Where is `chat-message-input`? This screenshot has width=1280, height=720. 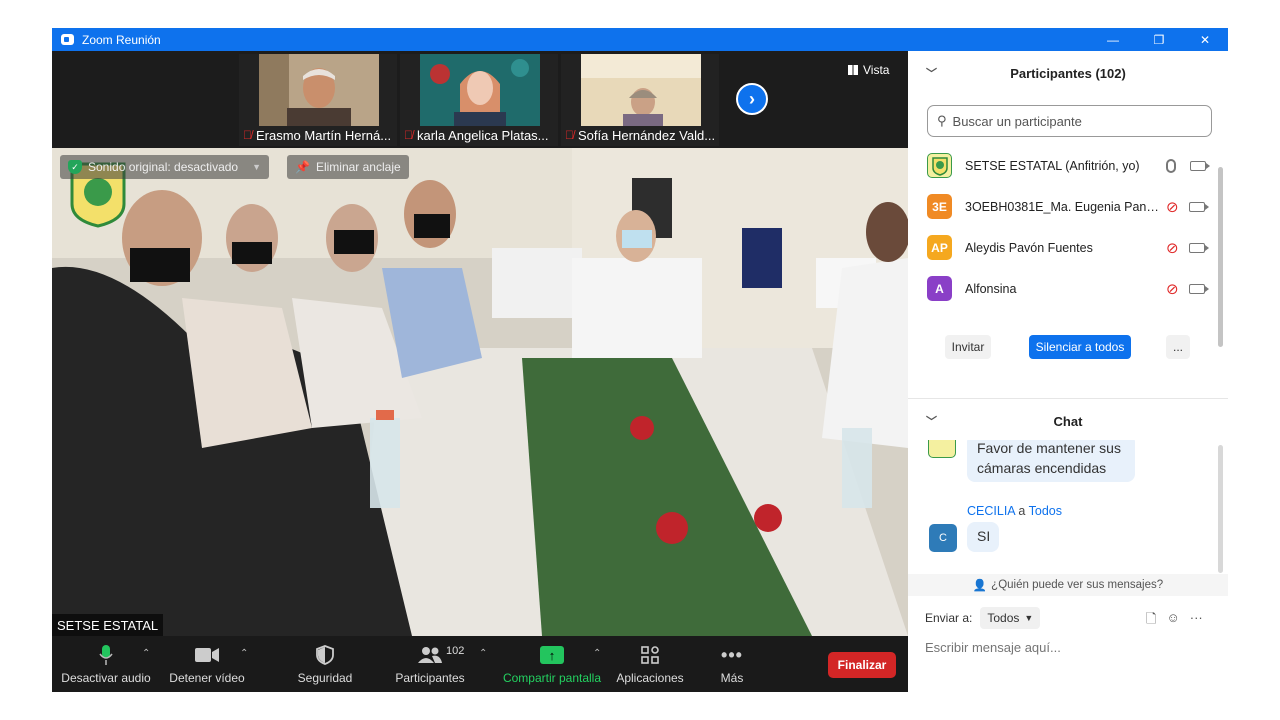 chat-message-input is located at coordinates (1070, 647).